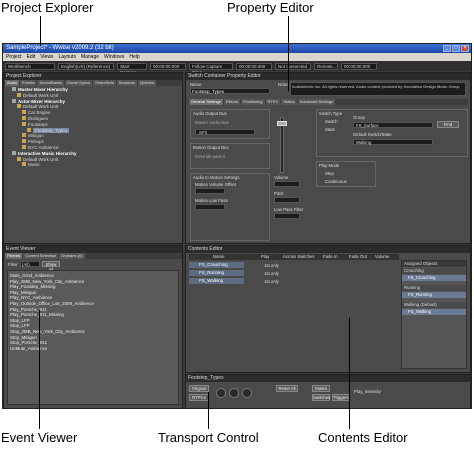 The width and height of the screenshot is (474, 450). What do you see at coordinates (30, 66) in the screenshot?
I see `layout-select: Workbench` at bounding box center [30, 66].